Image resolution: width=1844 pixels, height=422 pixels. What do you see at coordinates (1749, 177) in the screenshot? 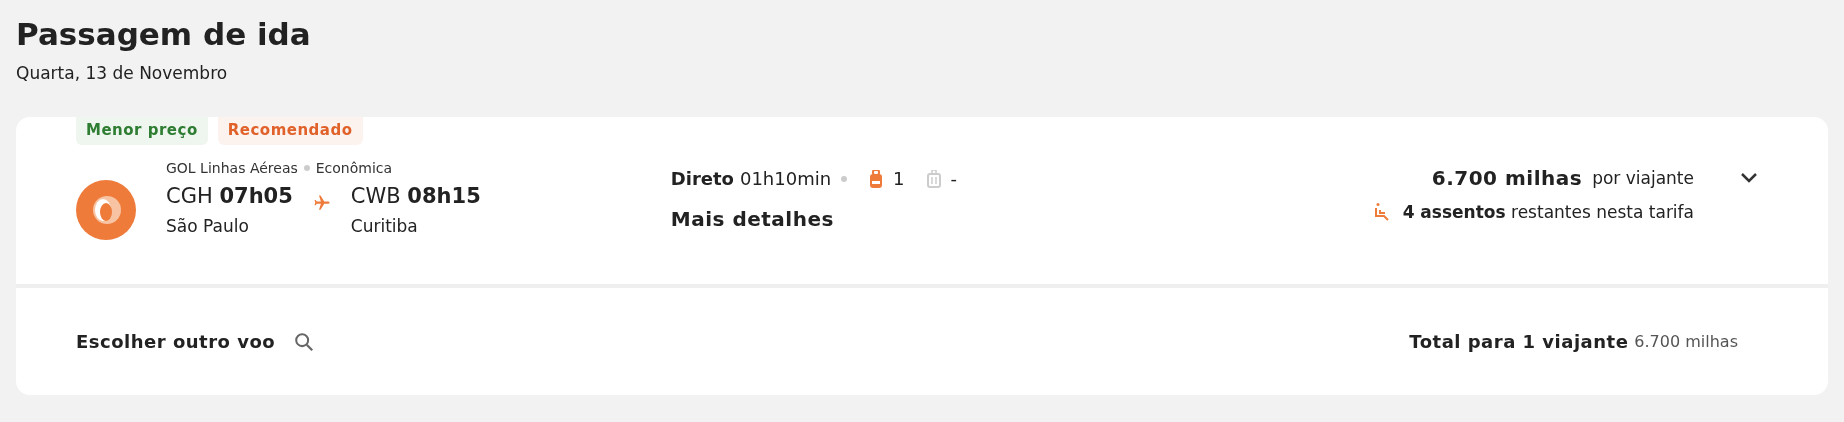
I see `chevron-icon` at bounding box center [1749, 177].